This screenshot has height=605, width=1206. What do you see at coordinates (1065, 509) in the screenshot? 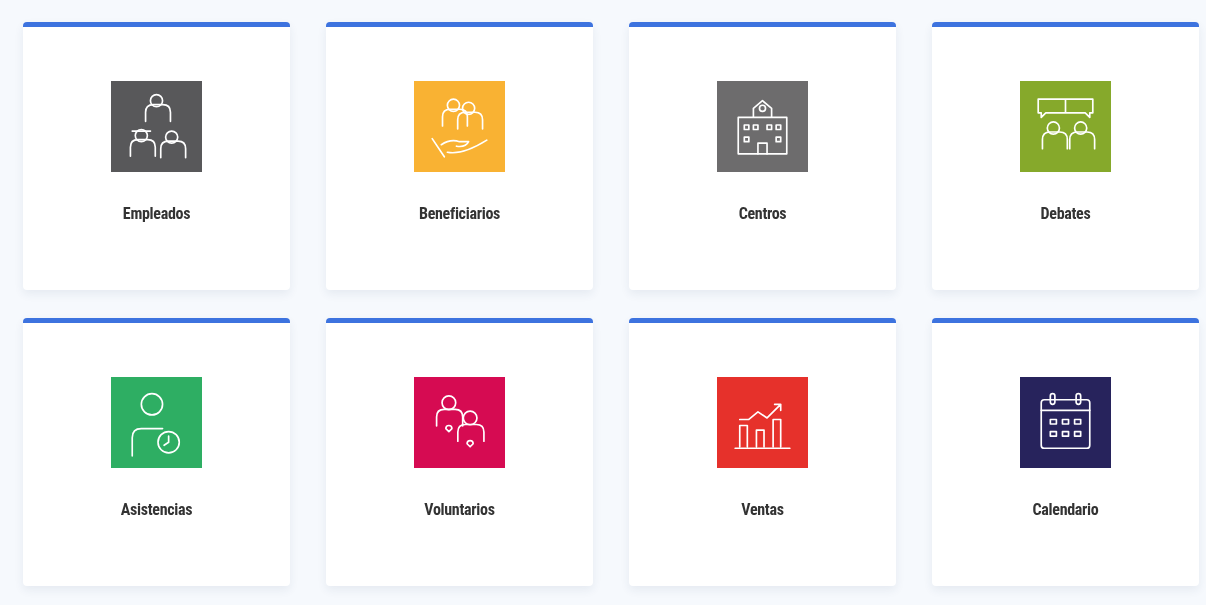
I see `card-label: Calendario` at bounding box center [1065, 509].